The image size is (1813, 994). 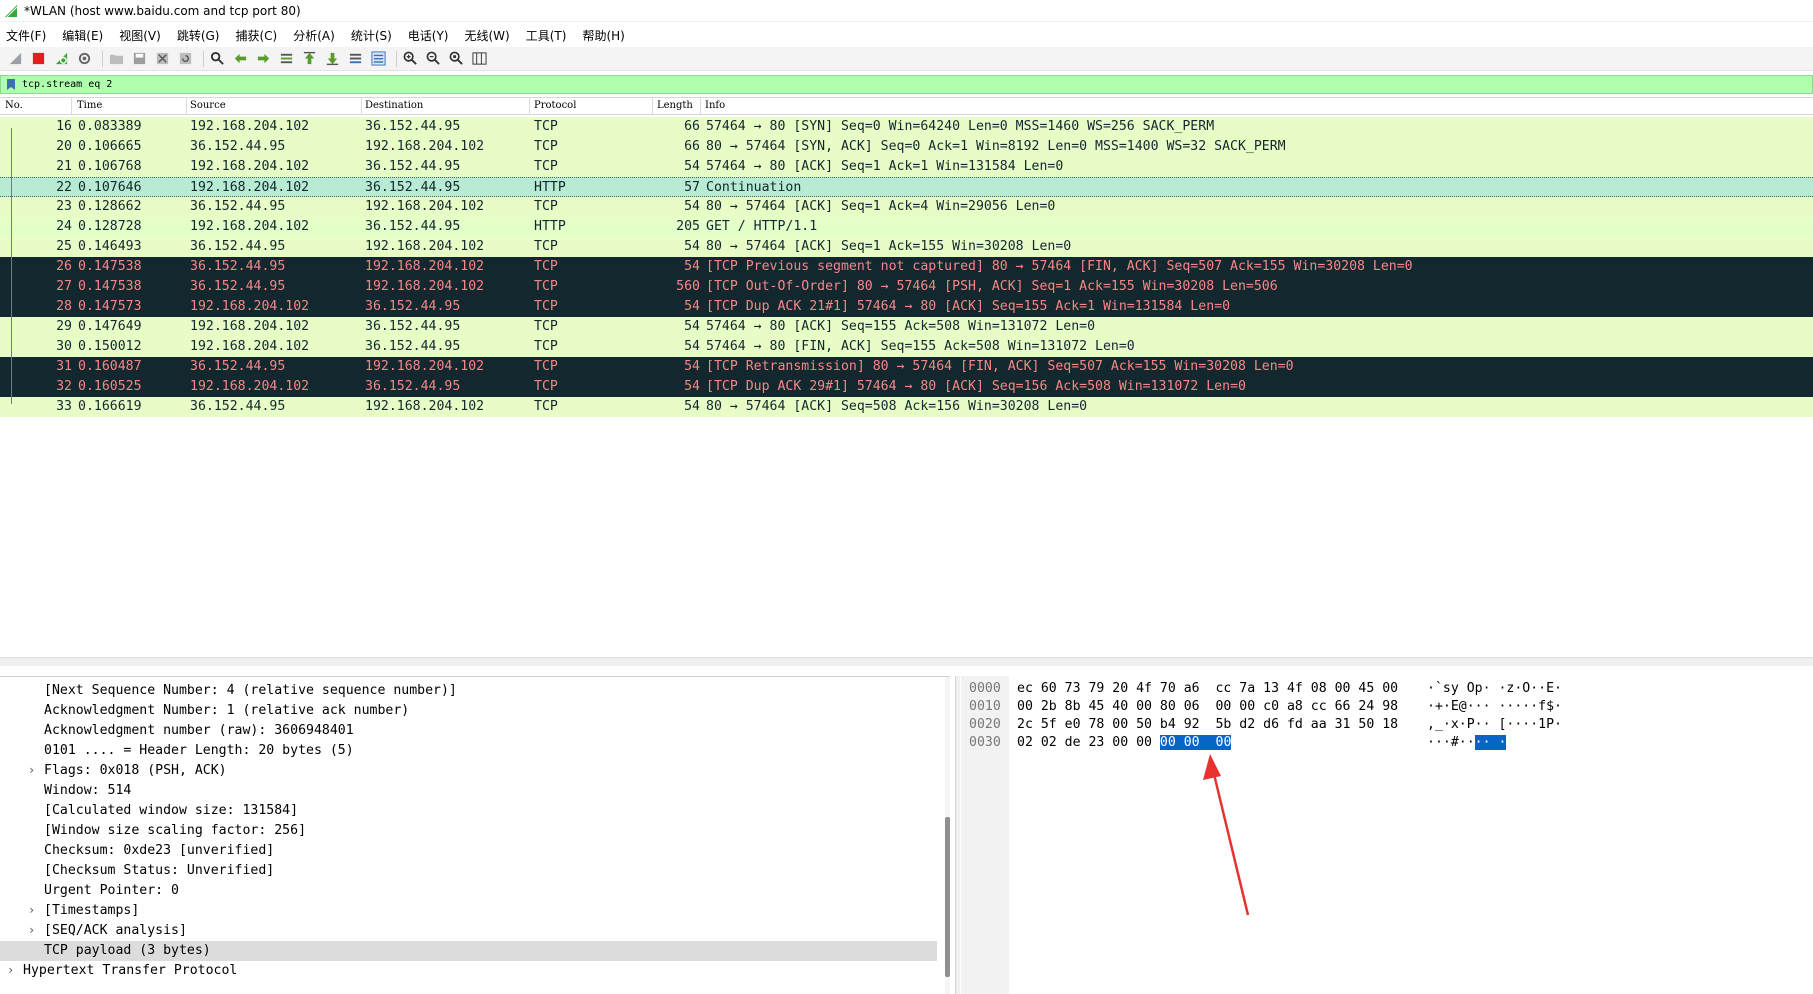 What do you see at coordinates (468, 831) in the screenshot?
I see `detail-row: [Window size scaling factor: 256]` at bounding box center [468, 831].